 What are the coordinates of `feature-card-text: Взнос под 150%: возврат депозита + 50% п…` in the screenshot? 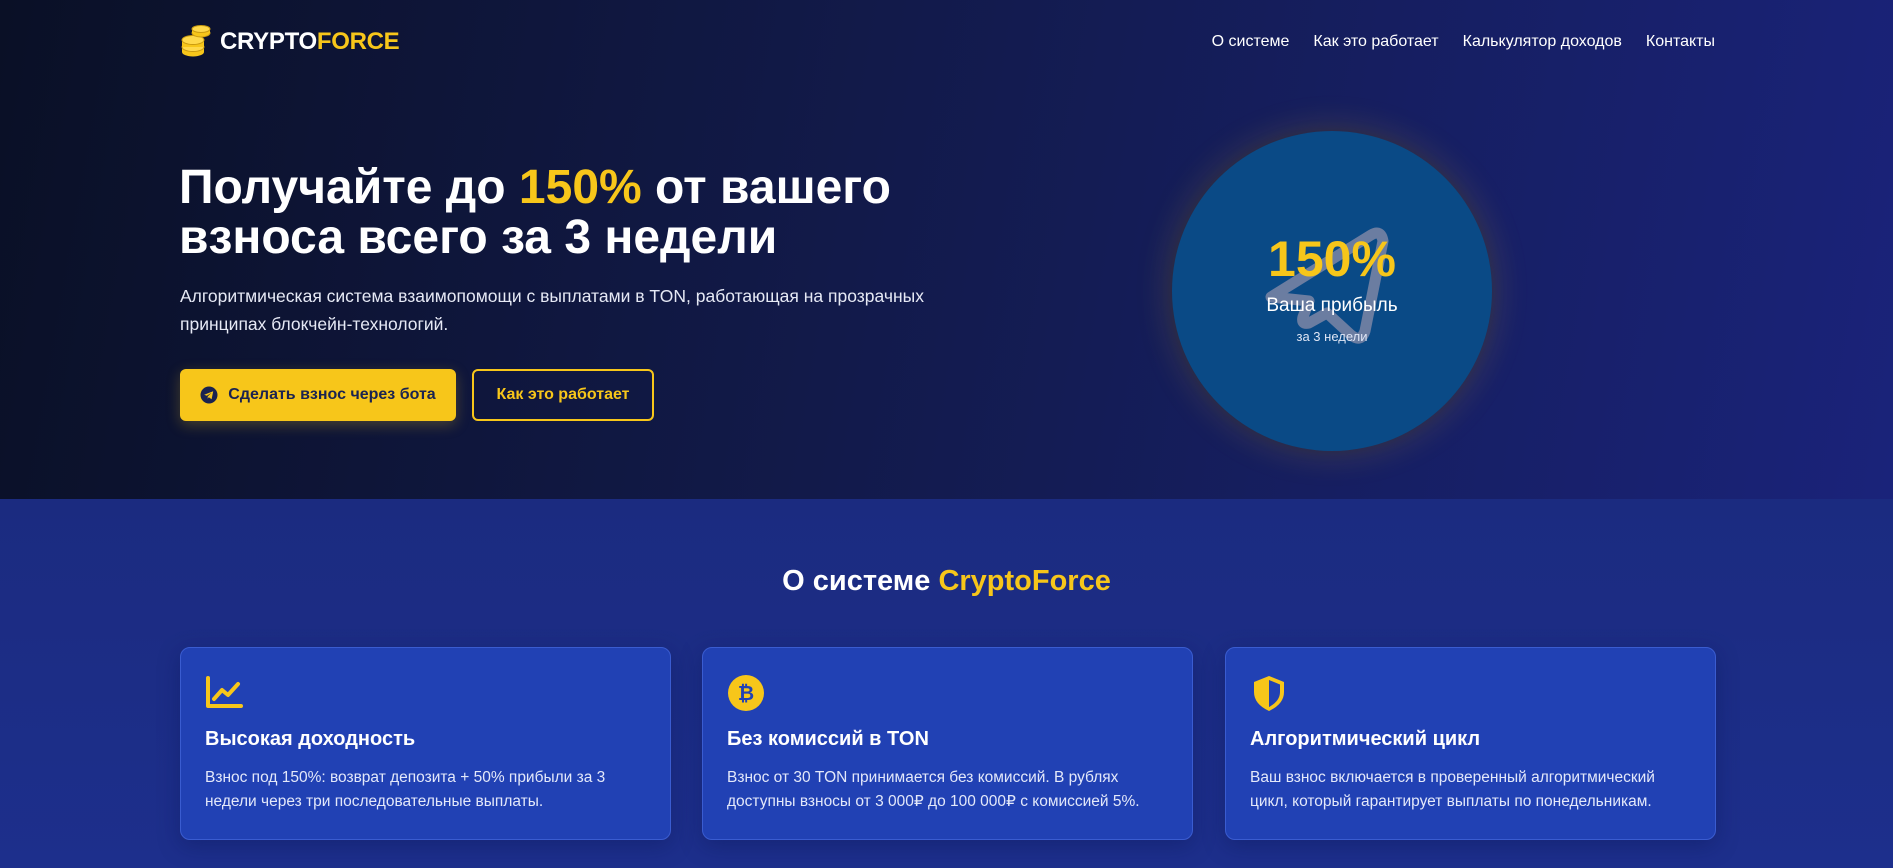 It's located at (405, 789).